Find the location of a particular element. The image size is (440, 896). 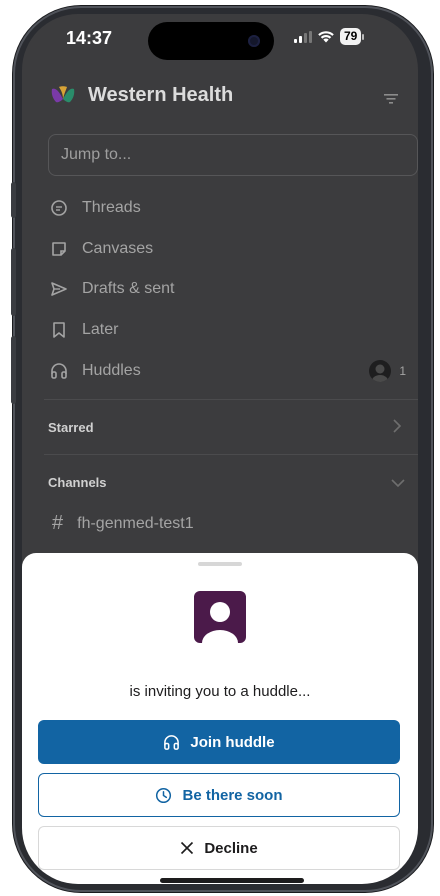

chevron-right-icon is located at coordinates (397, 426).